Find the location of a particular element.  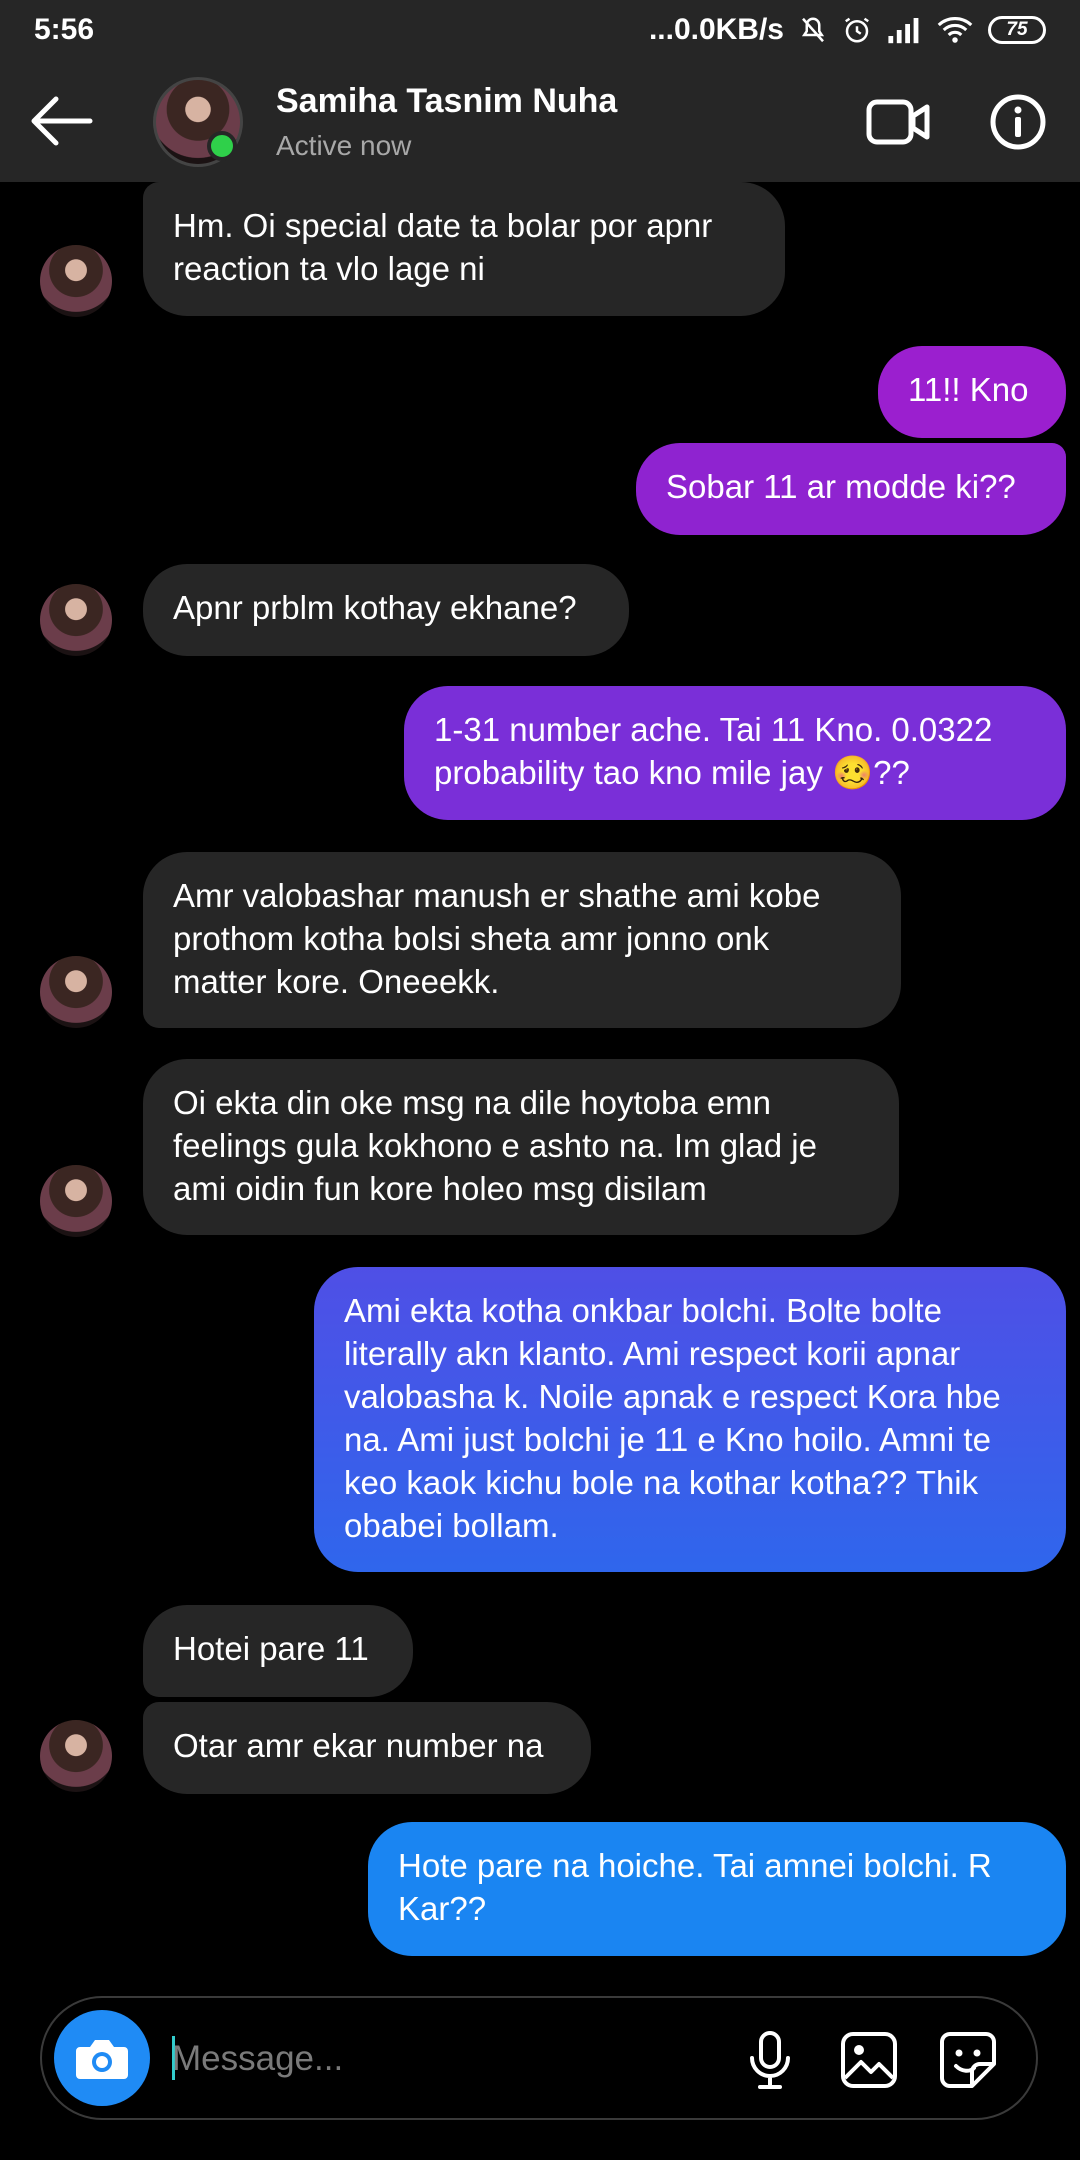

wifi-icon is located at coordinates (955, 30).